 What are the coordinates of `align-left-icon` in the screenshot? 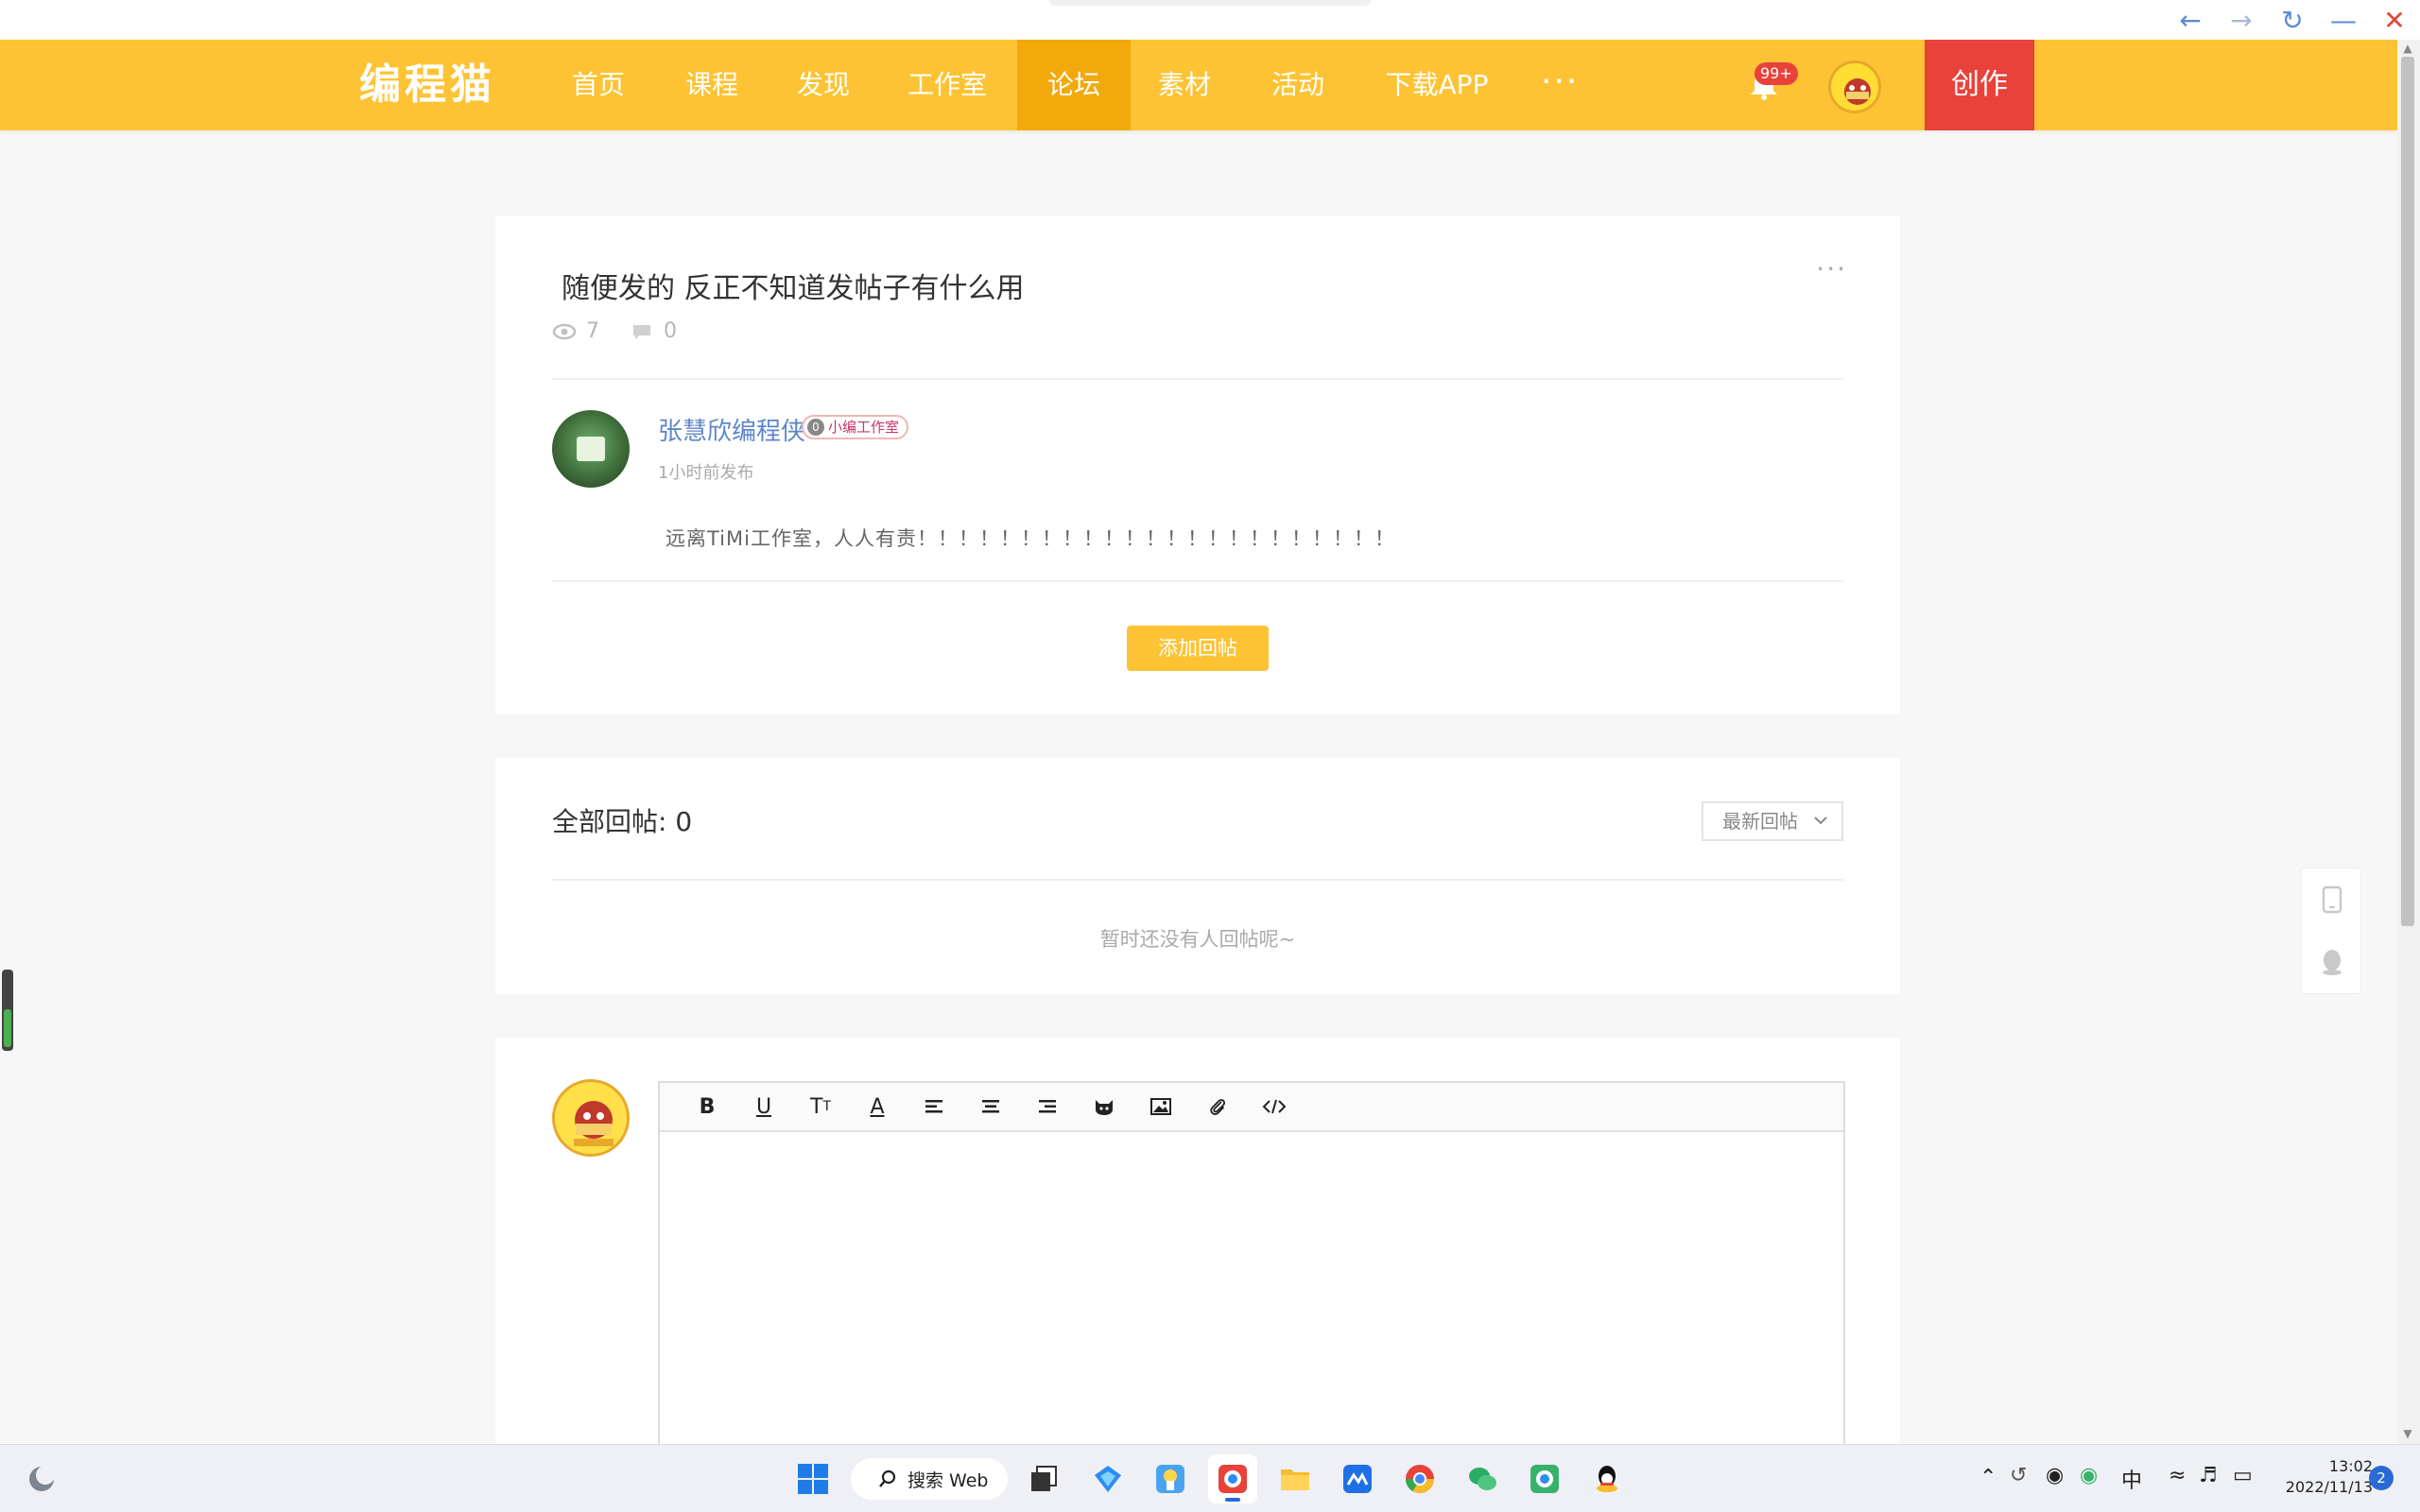 It's located at (934, 1106).